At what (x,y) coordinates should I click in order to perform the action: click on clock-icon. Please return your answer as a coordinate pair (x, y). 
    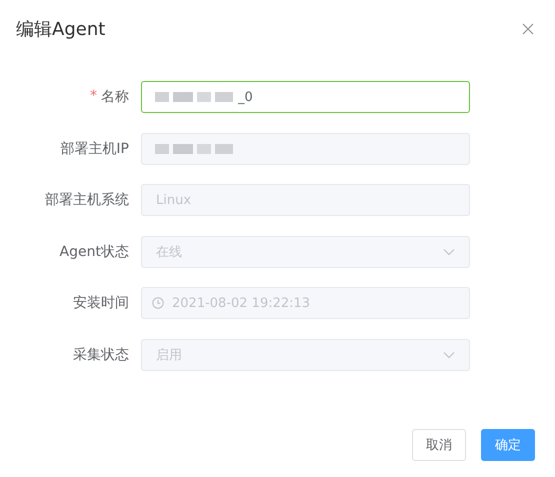
    Looking at the image, I should click on (158, 303).